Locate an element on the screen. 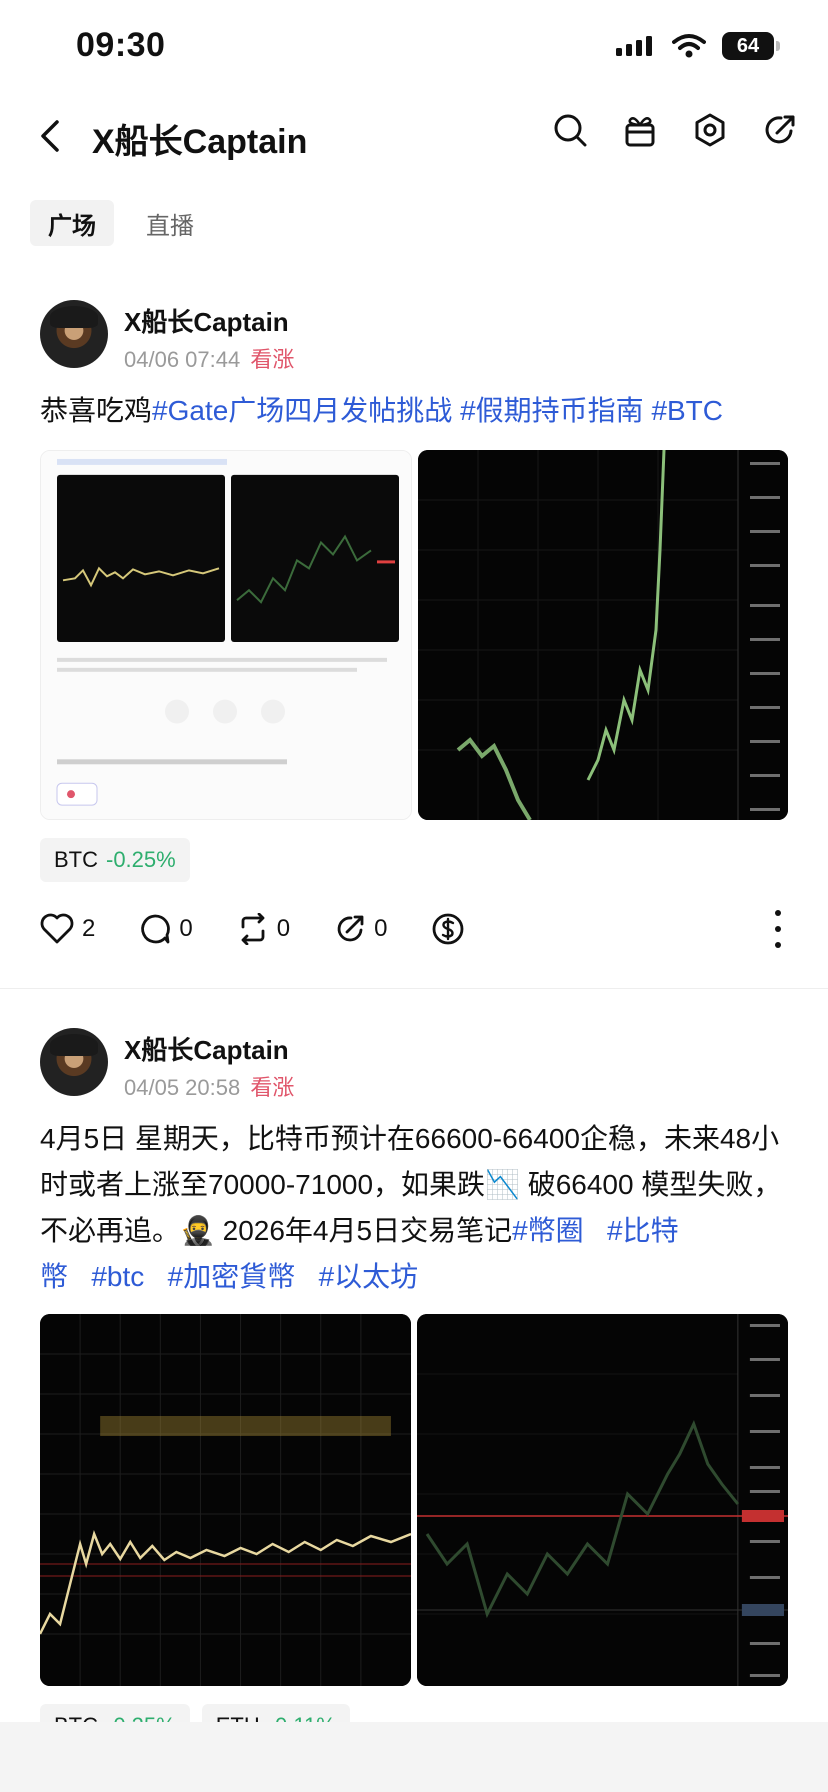 This screenshot has height=1792, width=828. tab-square: 广场 is located at coordinates (72, 223).